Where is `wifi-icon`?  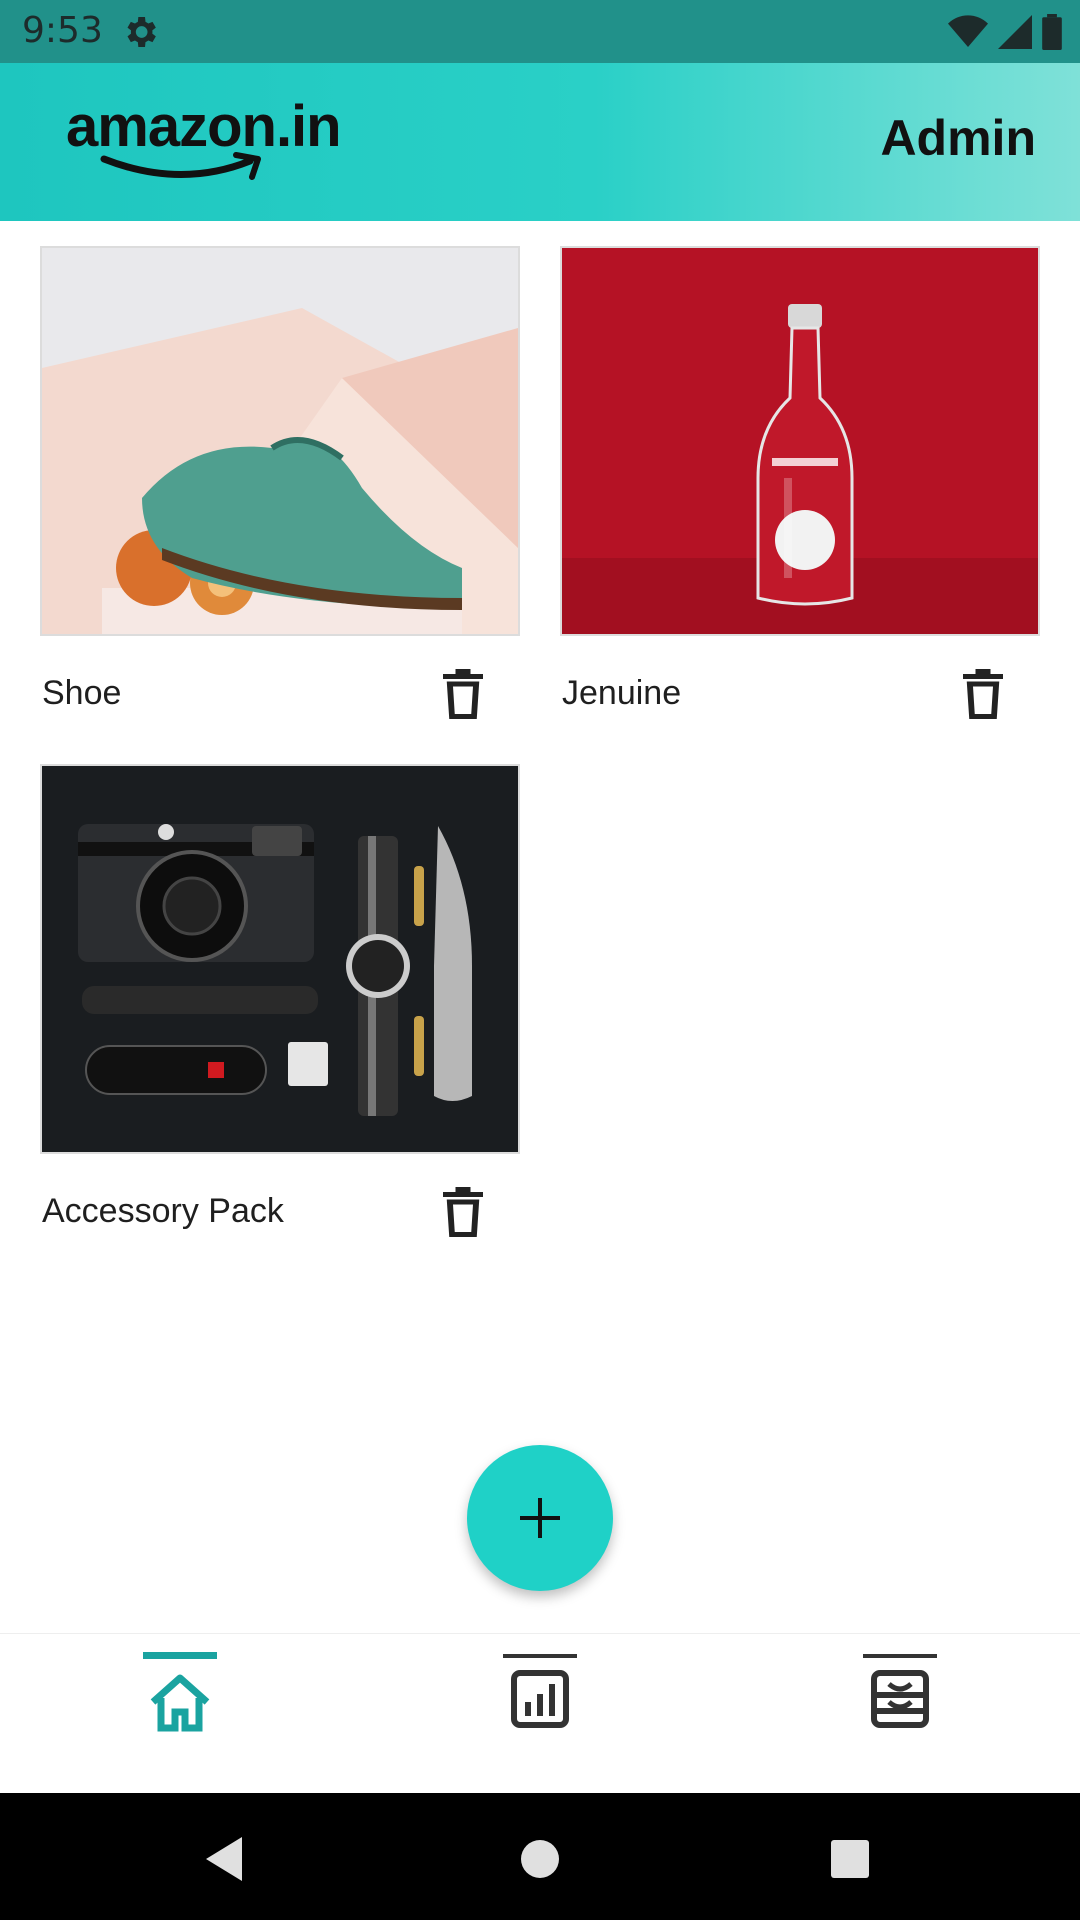 wifi-icon is located at coordinates (968, 31).